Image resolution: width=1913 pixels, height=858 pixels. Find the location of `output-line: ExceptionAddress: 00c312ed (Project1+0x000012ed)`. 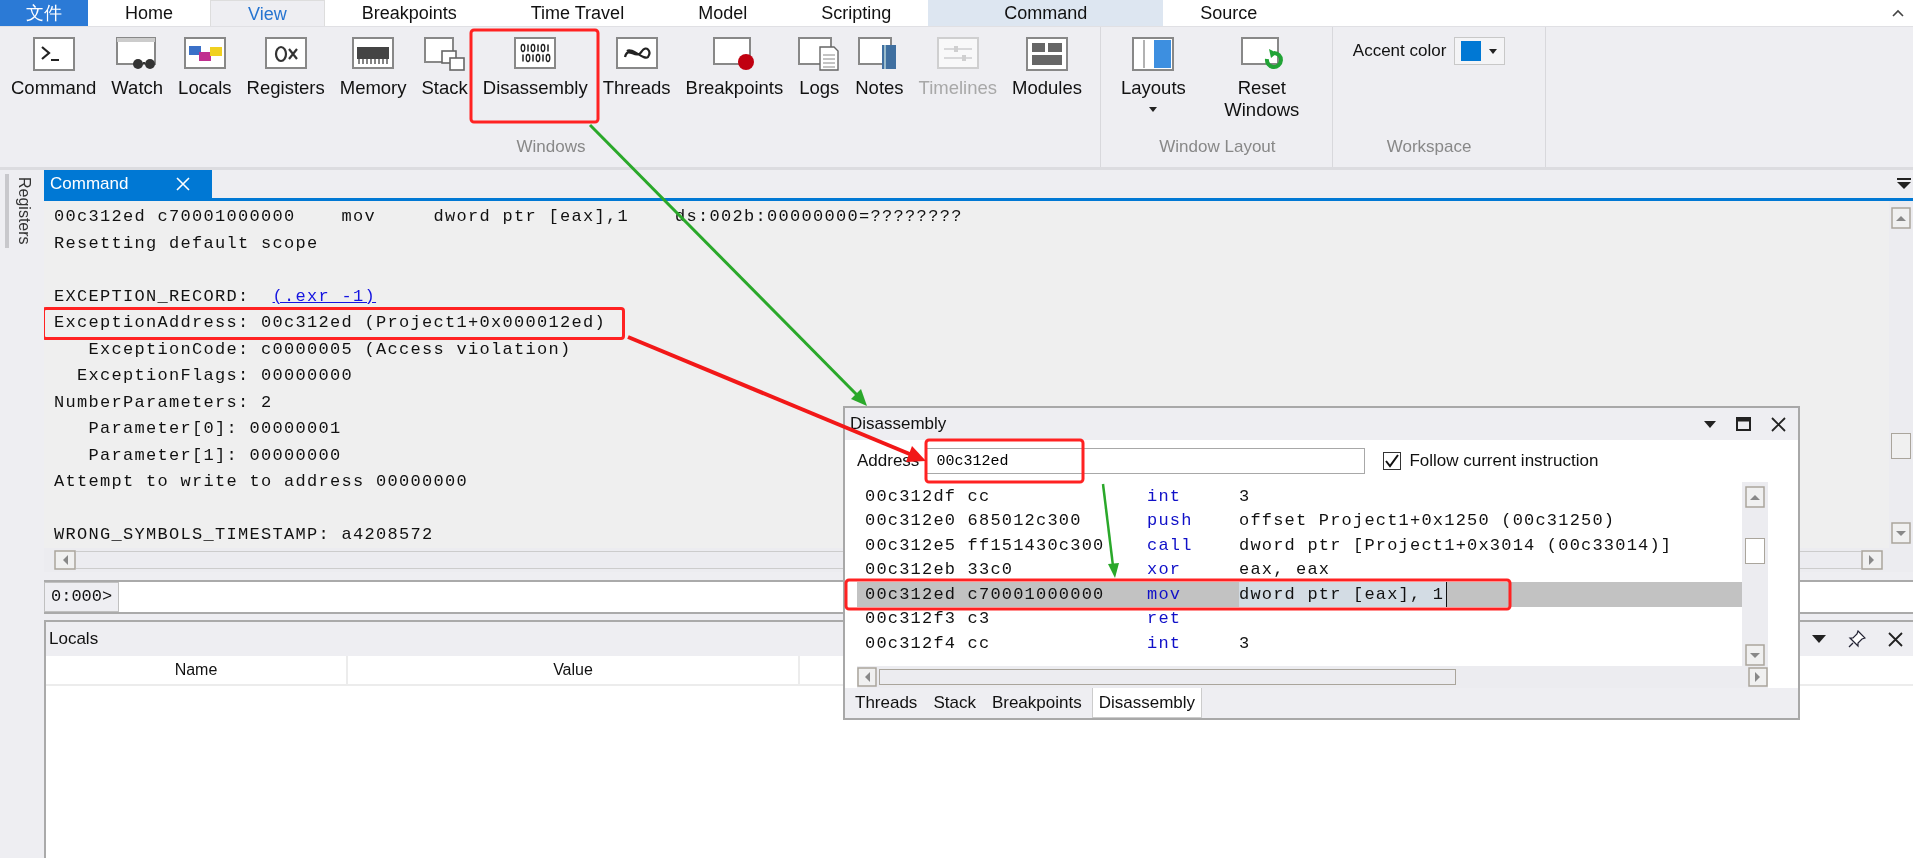

output-line: ExceptionAddress: 00c312ed (Project1+0x000012ed) is located at coordinates (330, 323).